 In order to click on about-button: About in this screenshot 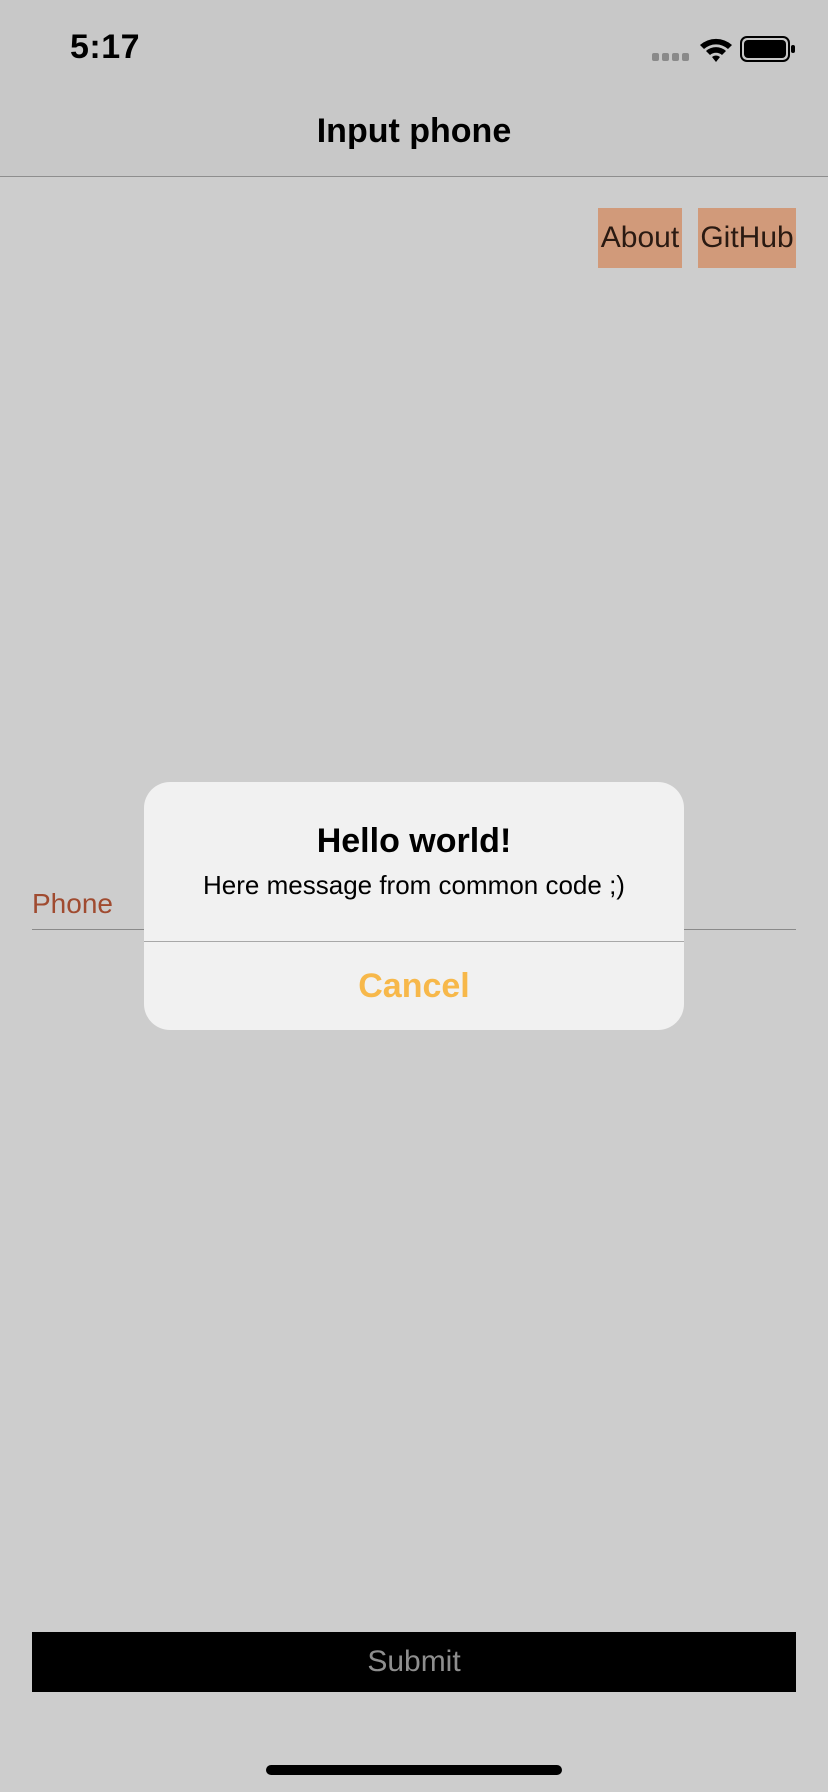, I will do `click(640, 238)`.